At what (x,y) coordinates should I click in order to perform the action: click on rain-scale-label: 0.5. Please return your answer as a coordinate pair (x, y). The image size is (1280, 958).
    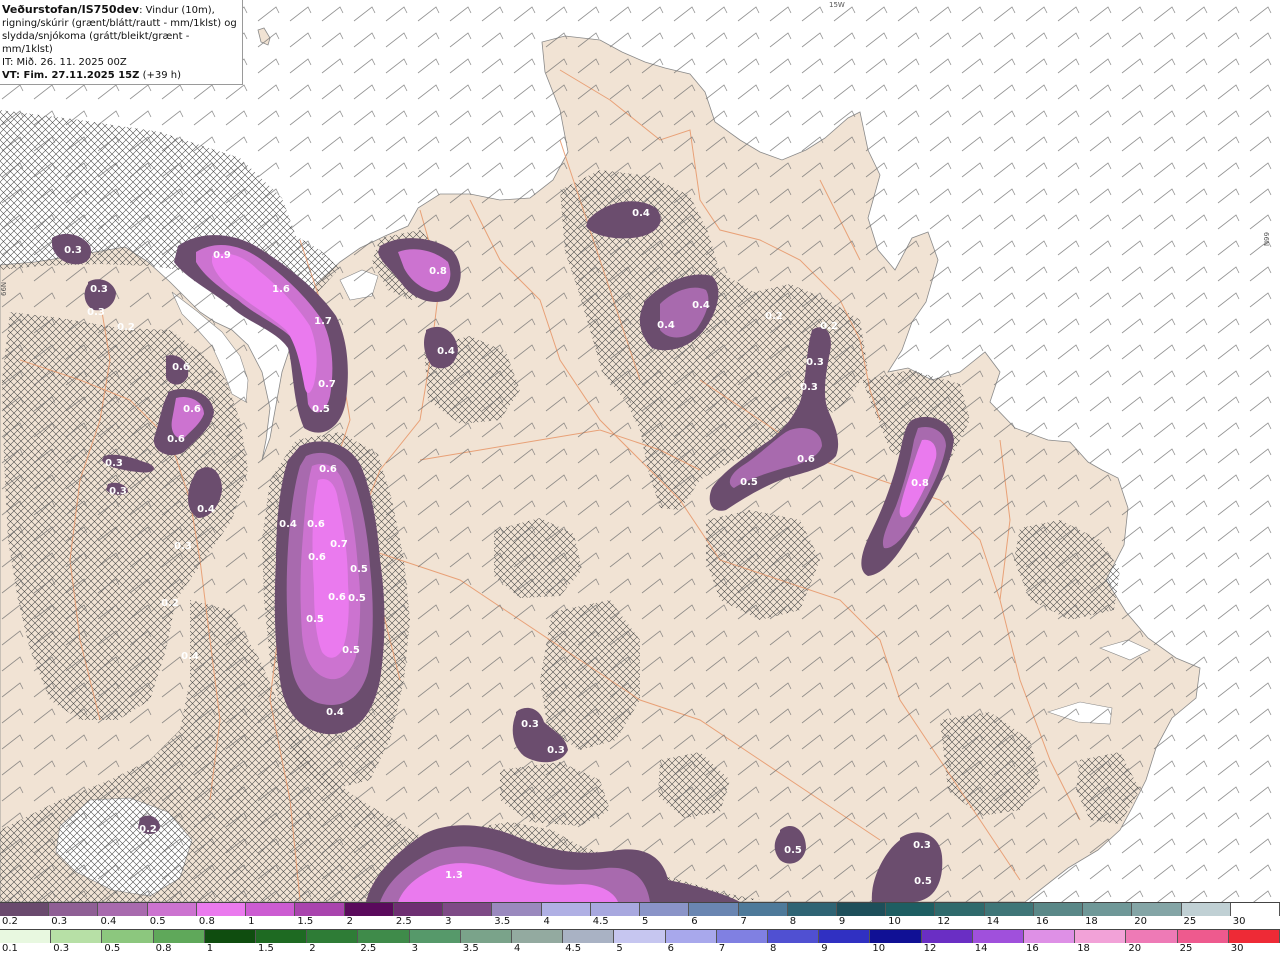
    Looking at the image, I should click on (112, 948).